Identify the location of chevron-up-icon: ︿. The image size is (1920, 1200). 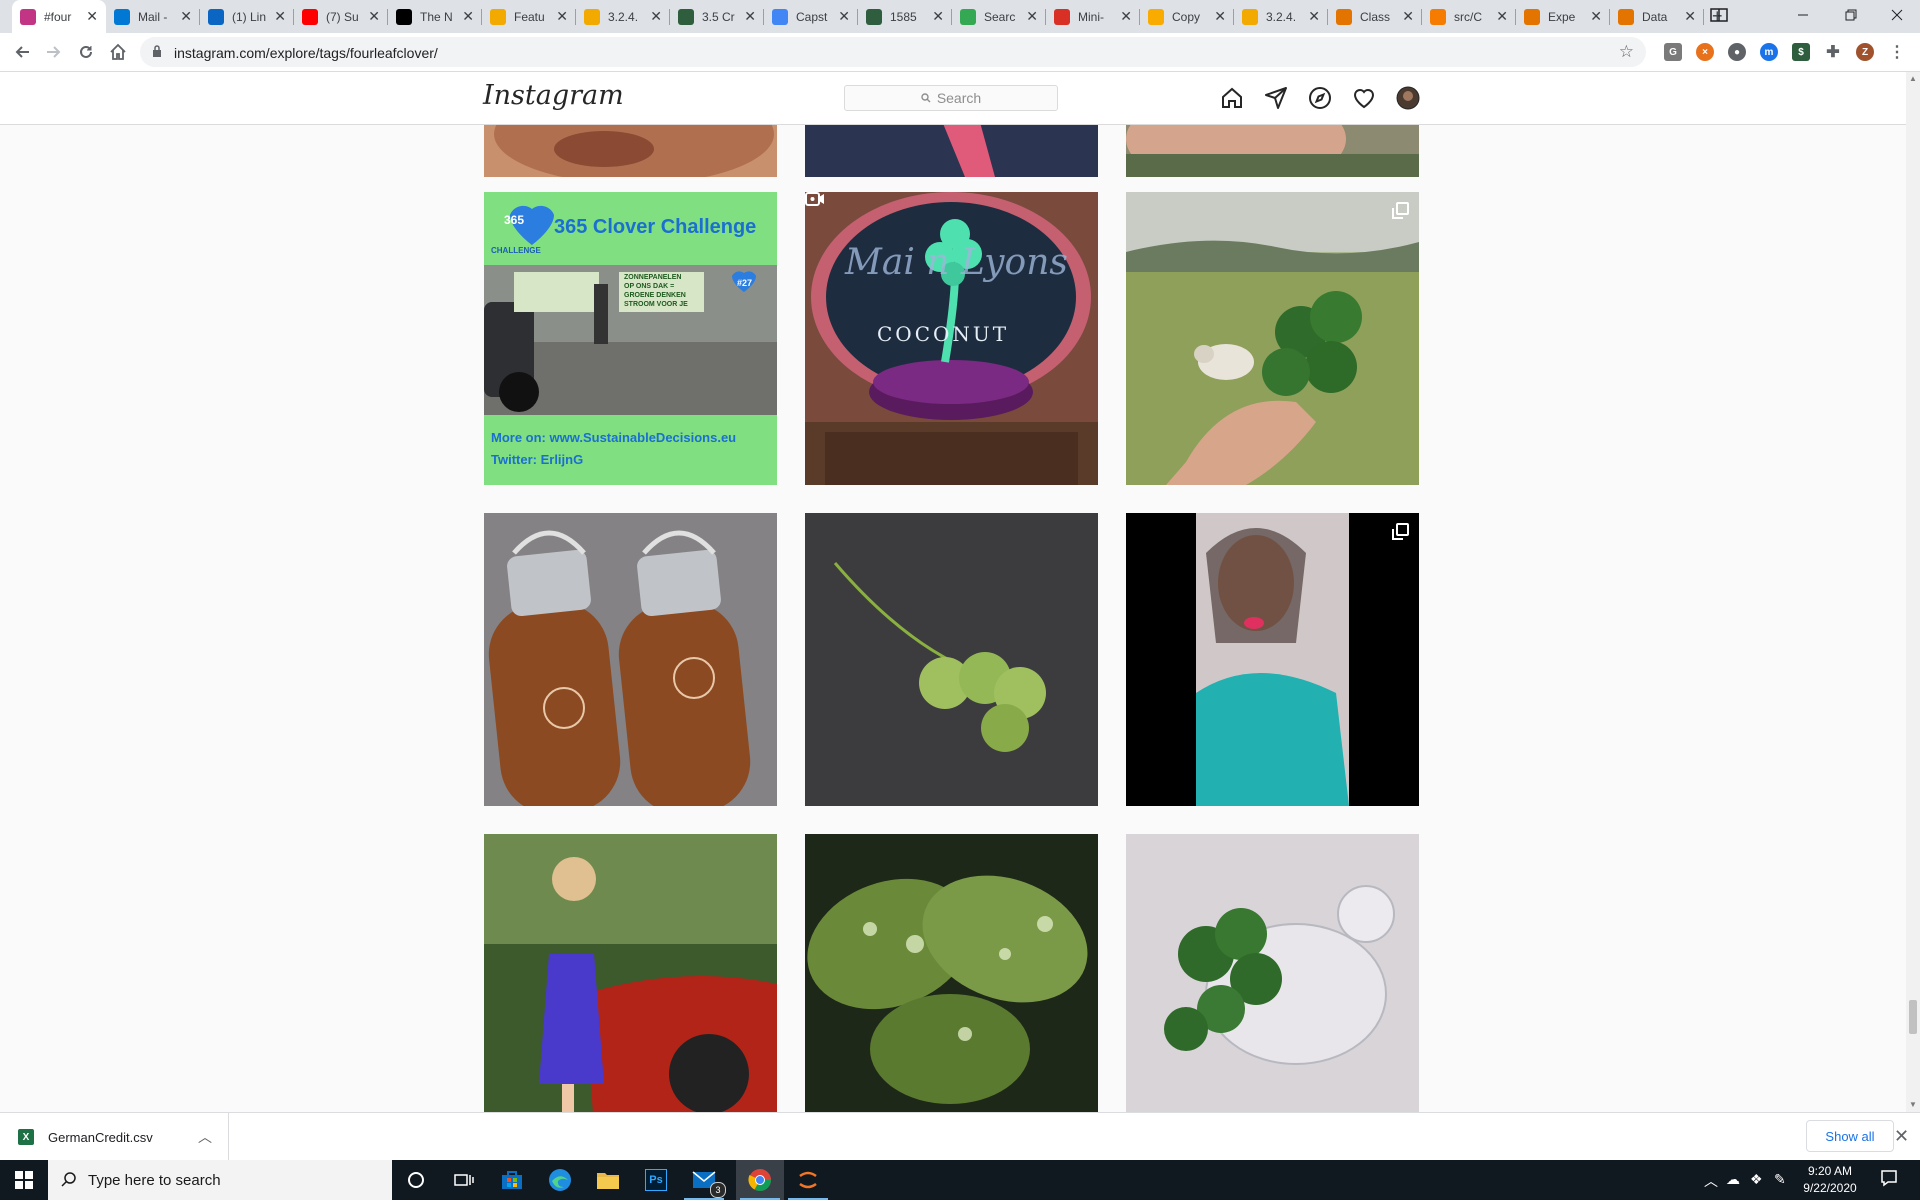
(205, 1137).